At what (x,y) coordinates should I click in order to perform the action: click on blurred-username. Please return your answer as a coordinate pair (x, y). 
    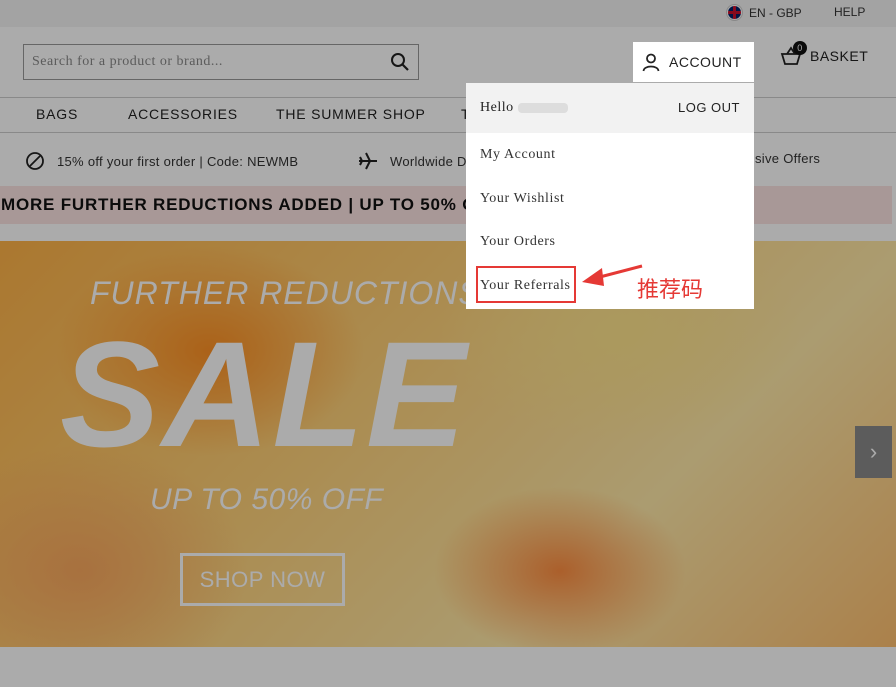
    Looking at the image, I should click on (542, 107).